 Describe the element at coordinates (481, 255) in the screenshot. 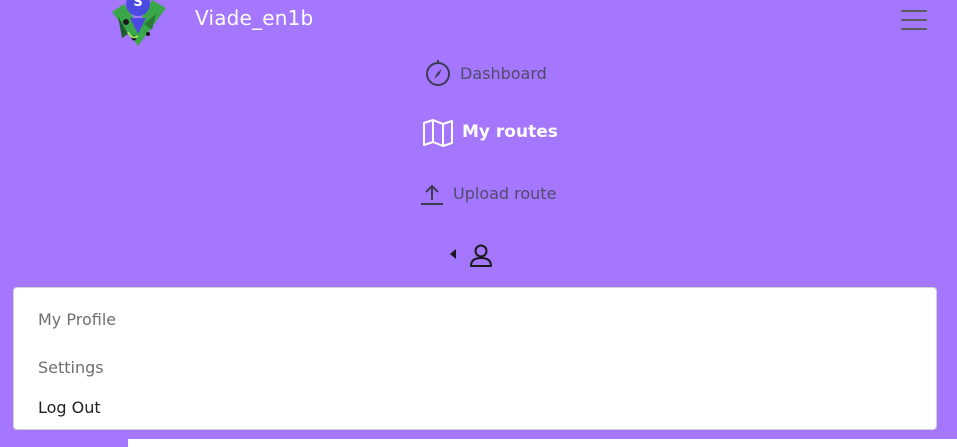

I see `person-icon` at that location.